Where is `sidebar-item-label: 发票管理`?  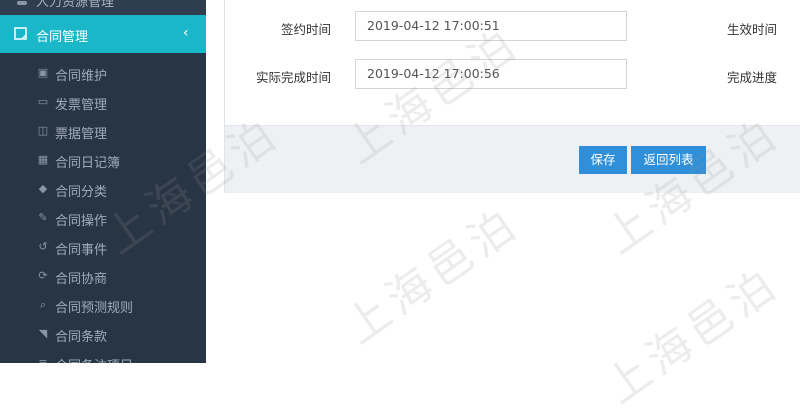 sidebar-item-label: 发票管理 is located at coordinates (81, 105).